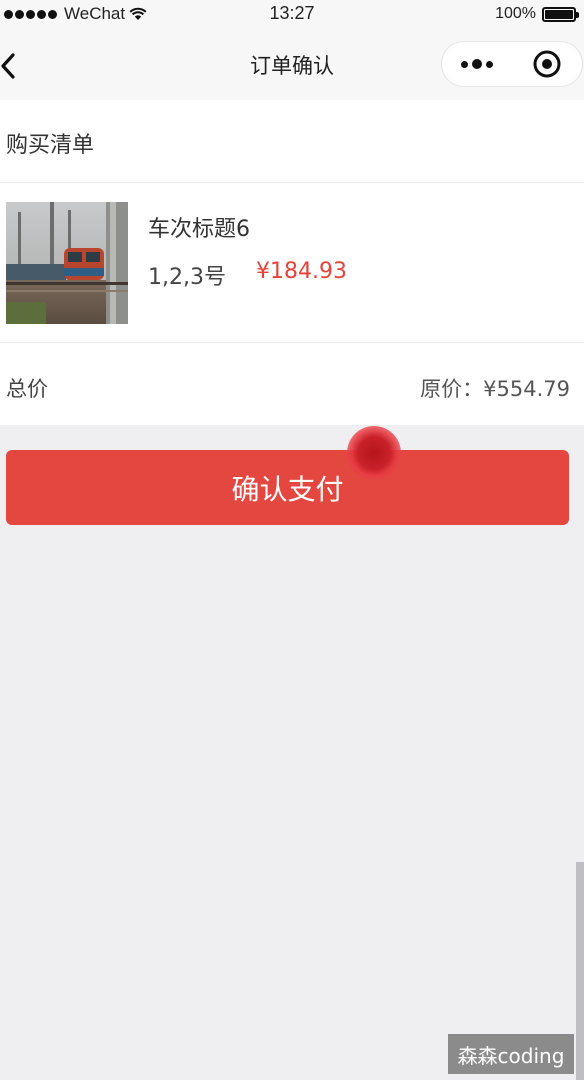 Image resolution: width=584 pixels, height=1080 pixels. I want to click on target-close-icon, so click(547, 64).